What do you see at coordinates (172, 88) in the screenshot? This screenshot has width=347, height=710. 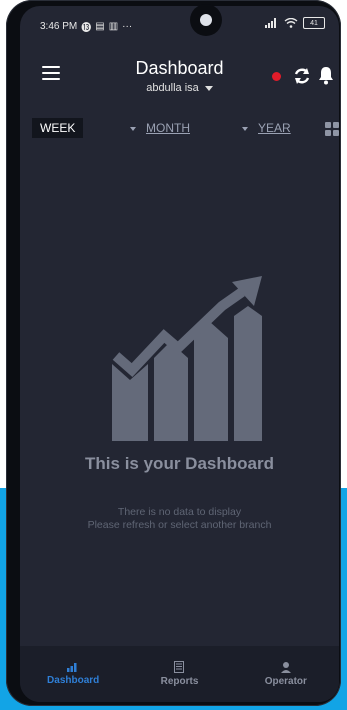 I see `user-name: abdulla isa` at bounding box center [172, 88].